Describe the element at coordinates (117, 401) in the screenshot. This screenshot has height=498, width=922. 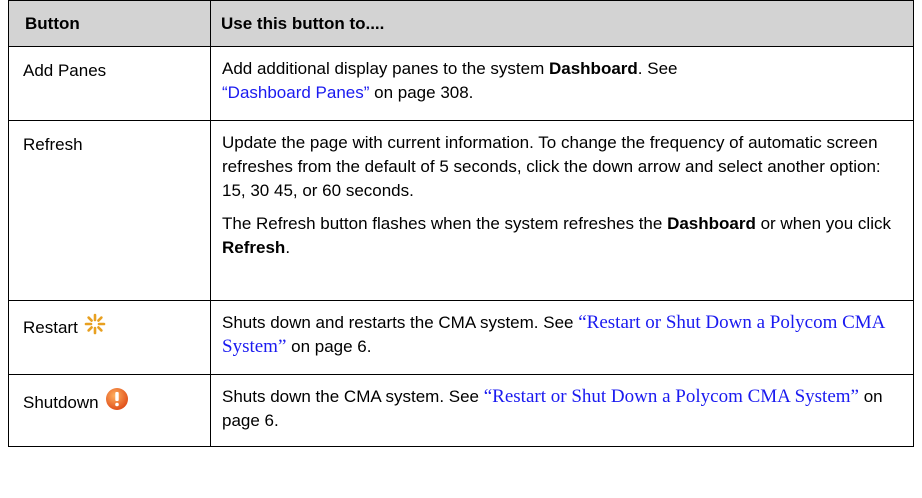
I see `shutdown-icon` at that location.